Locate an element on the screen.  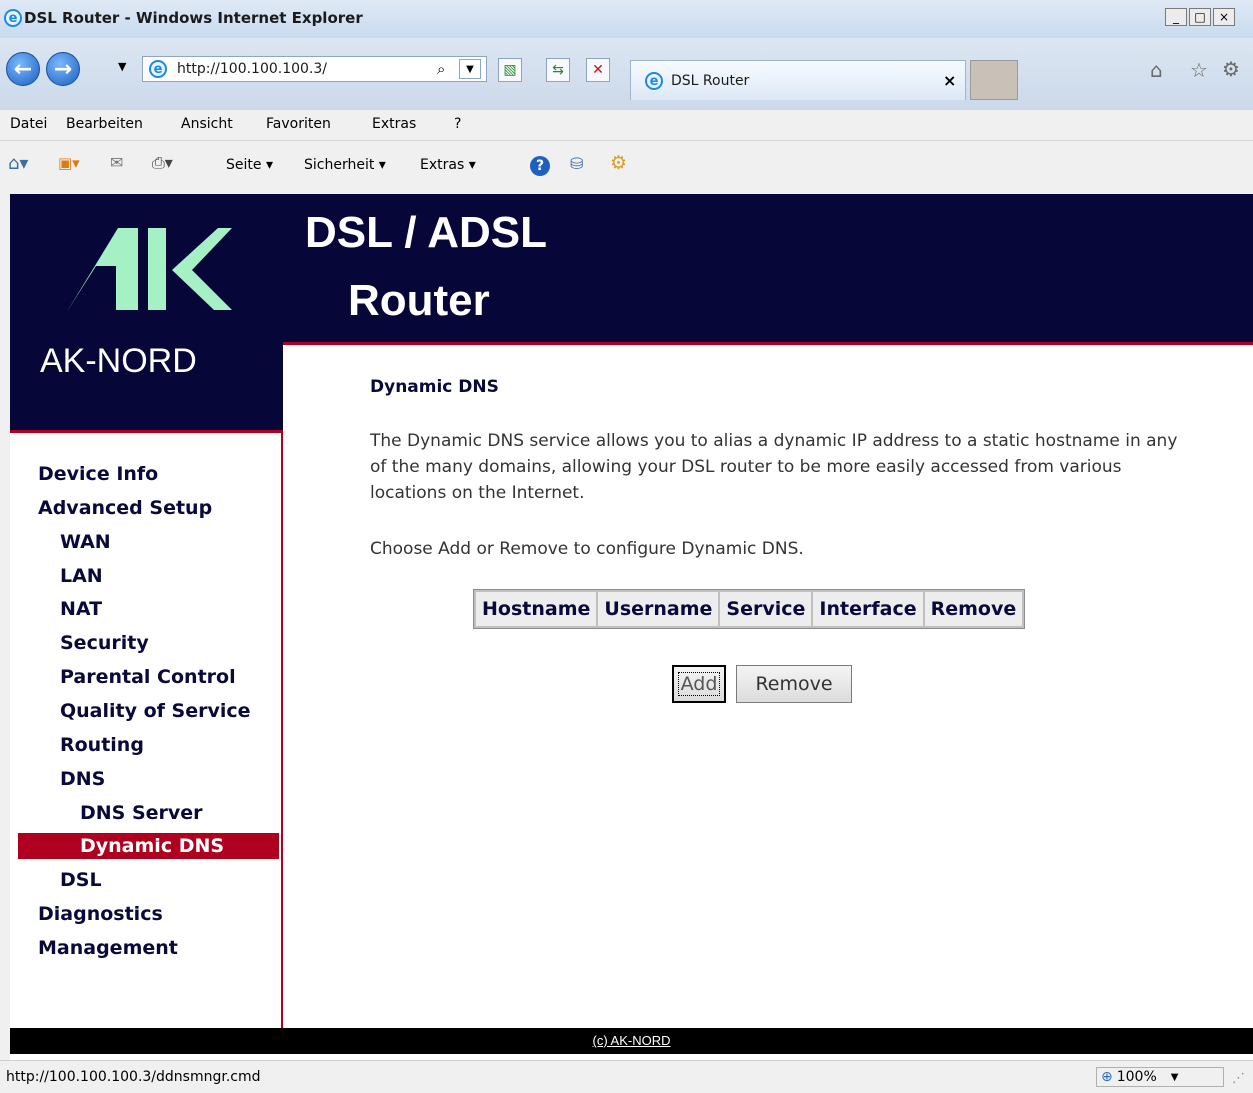
menu-datei: Datei is located at coordinates (28, 124).